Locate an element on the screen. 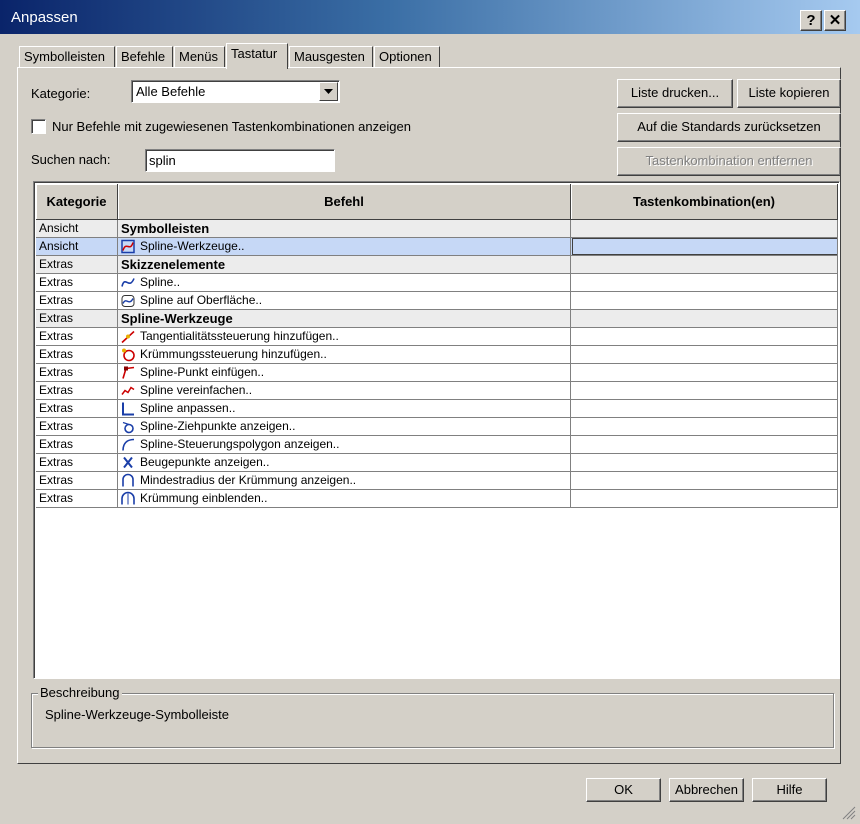 The height and width of the screenshot is (824, 860). insert-spline-point-icon is located at coordinates (128, 372).